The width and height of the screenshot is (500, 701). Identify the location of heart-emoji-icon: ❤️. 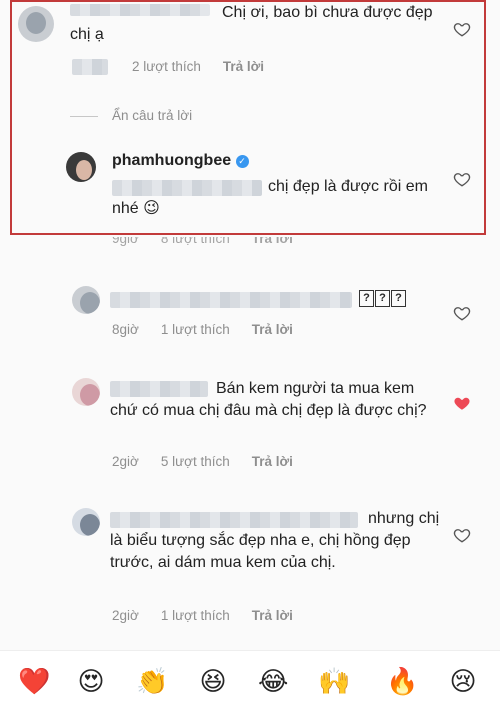
(34, 681).